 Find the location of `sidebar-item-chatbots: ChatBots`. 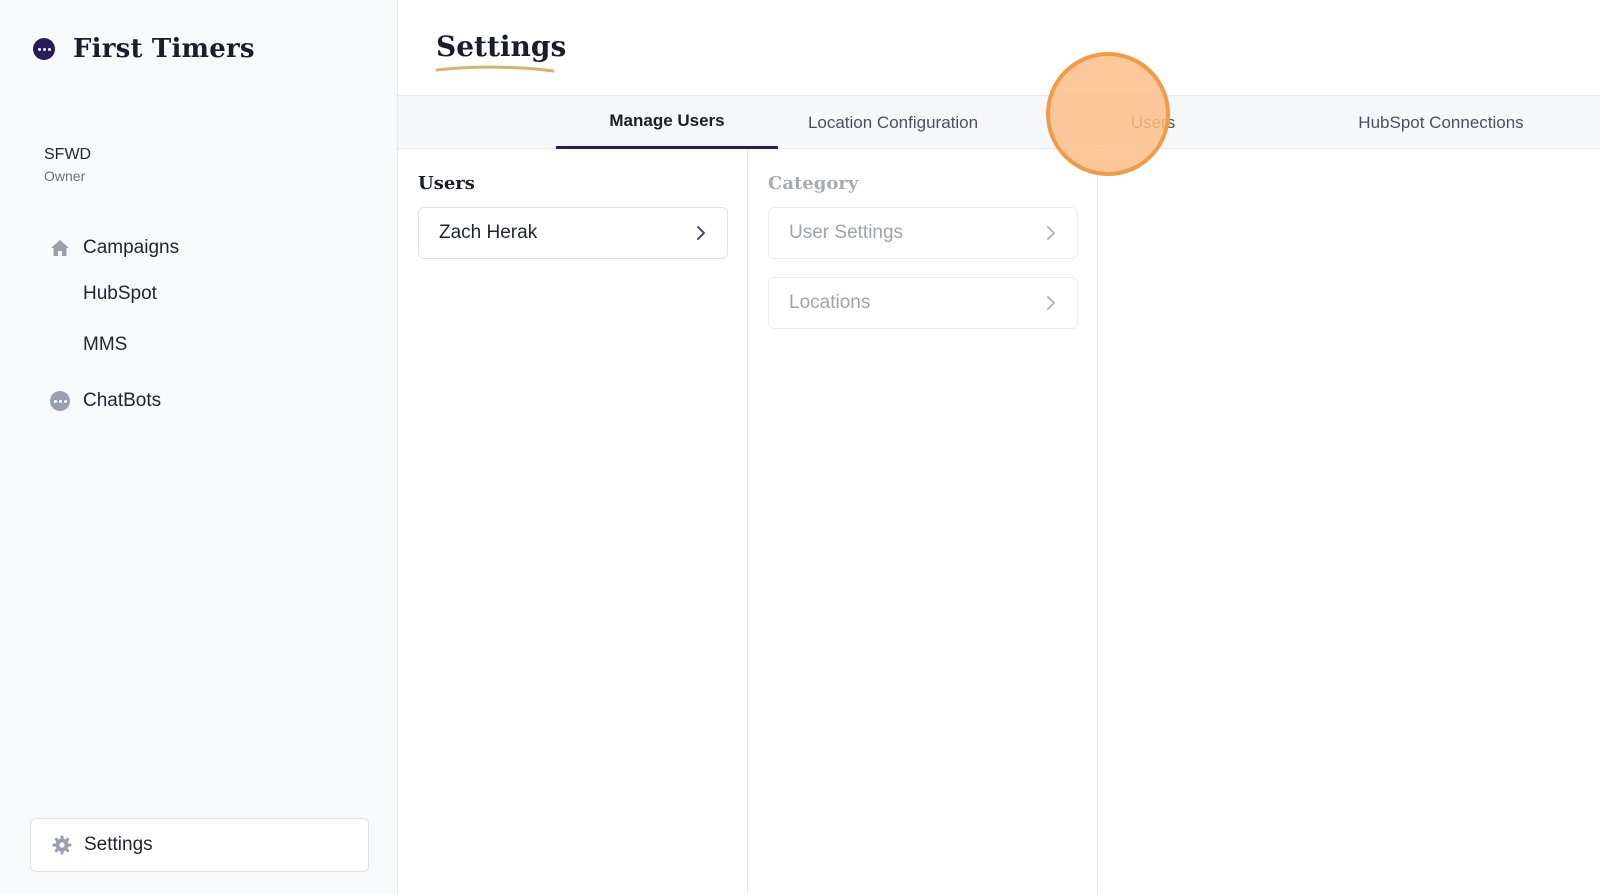

sidebar-item-chatbots: ChatBots is located at coordinates (105, 401).